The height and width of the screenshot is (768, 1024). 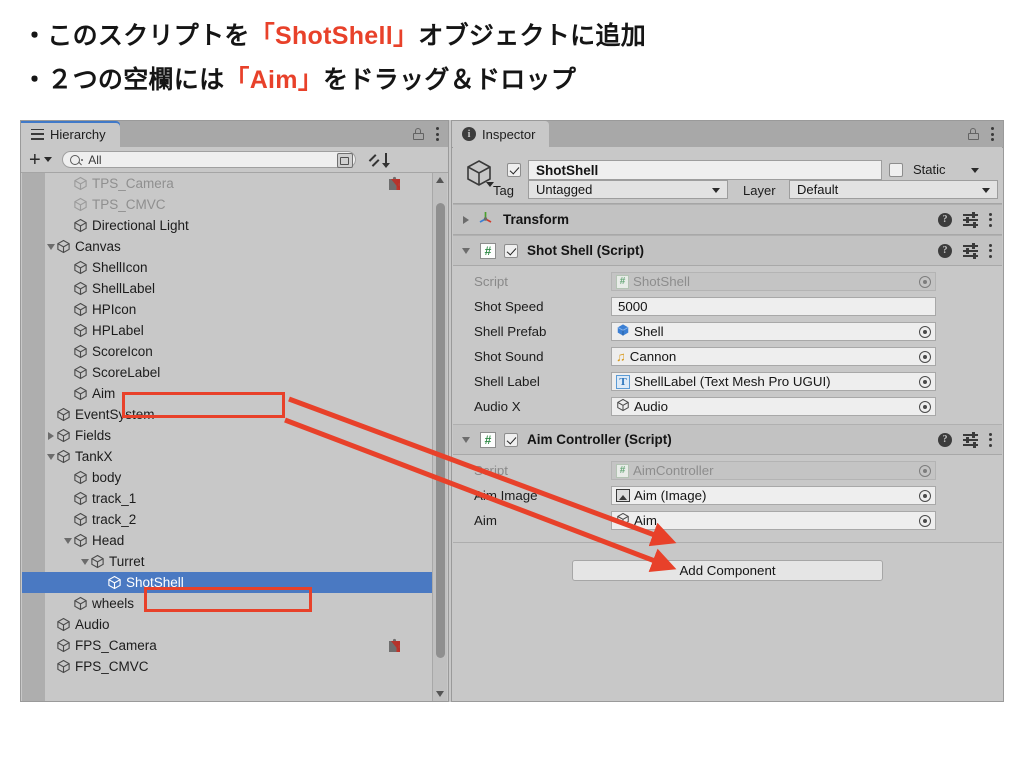 What do you see at coordinates (228, 456) in the screenshot?
I see `hierarchy-item-tankx: TankX` at bounding box center [228, 456].